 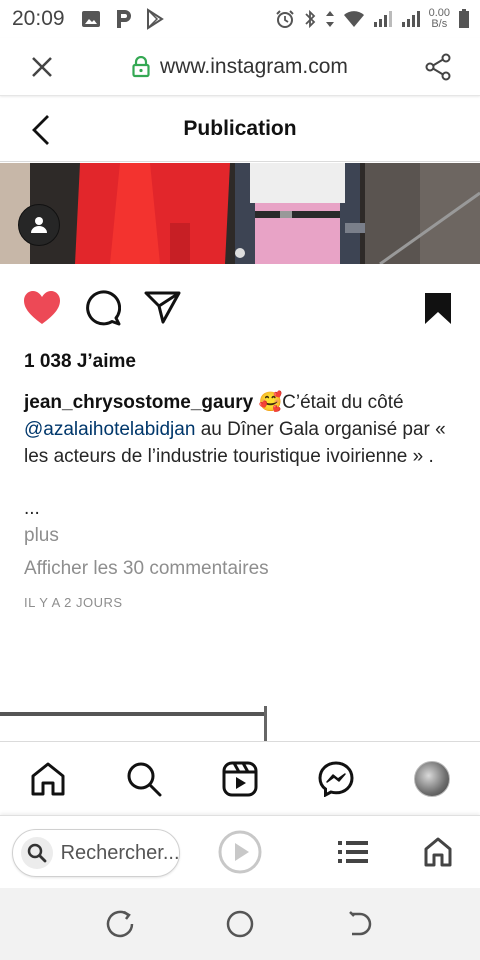 What do you see at coordinates (240, 19) in the screenshot?
I see `status-bar: 20:09 0.00 B/s` at bounding box center [240, 19].